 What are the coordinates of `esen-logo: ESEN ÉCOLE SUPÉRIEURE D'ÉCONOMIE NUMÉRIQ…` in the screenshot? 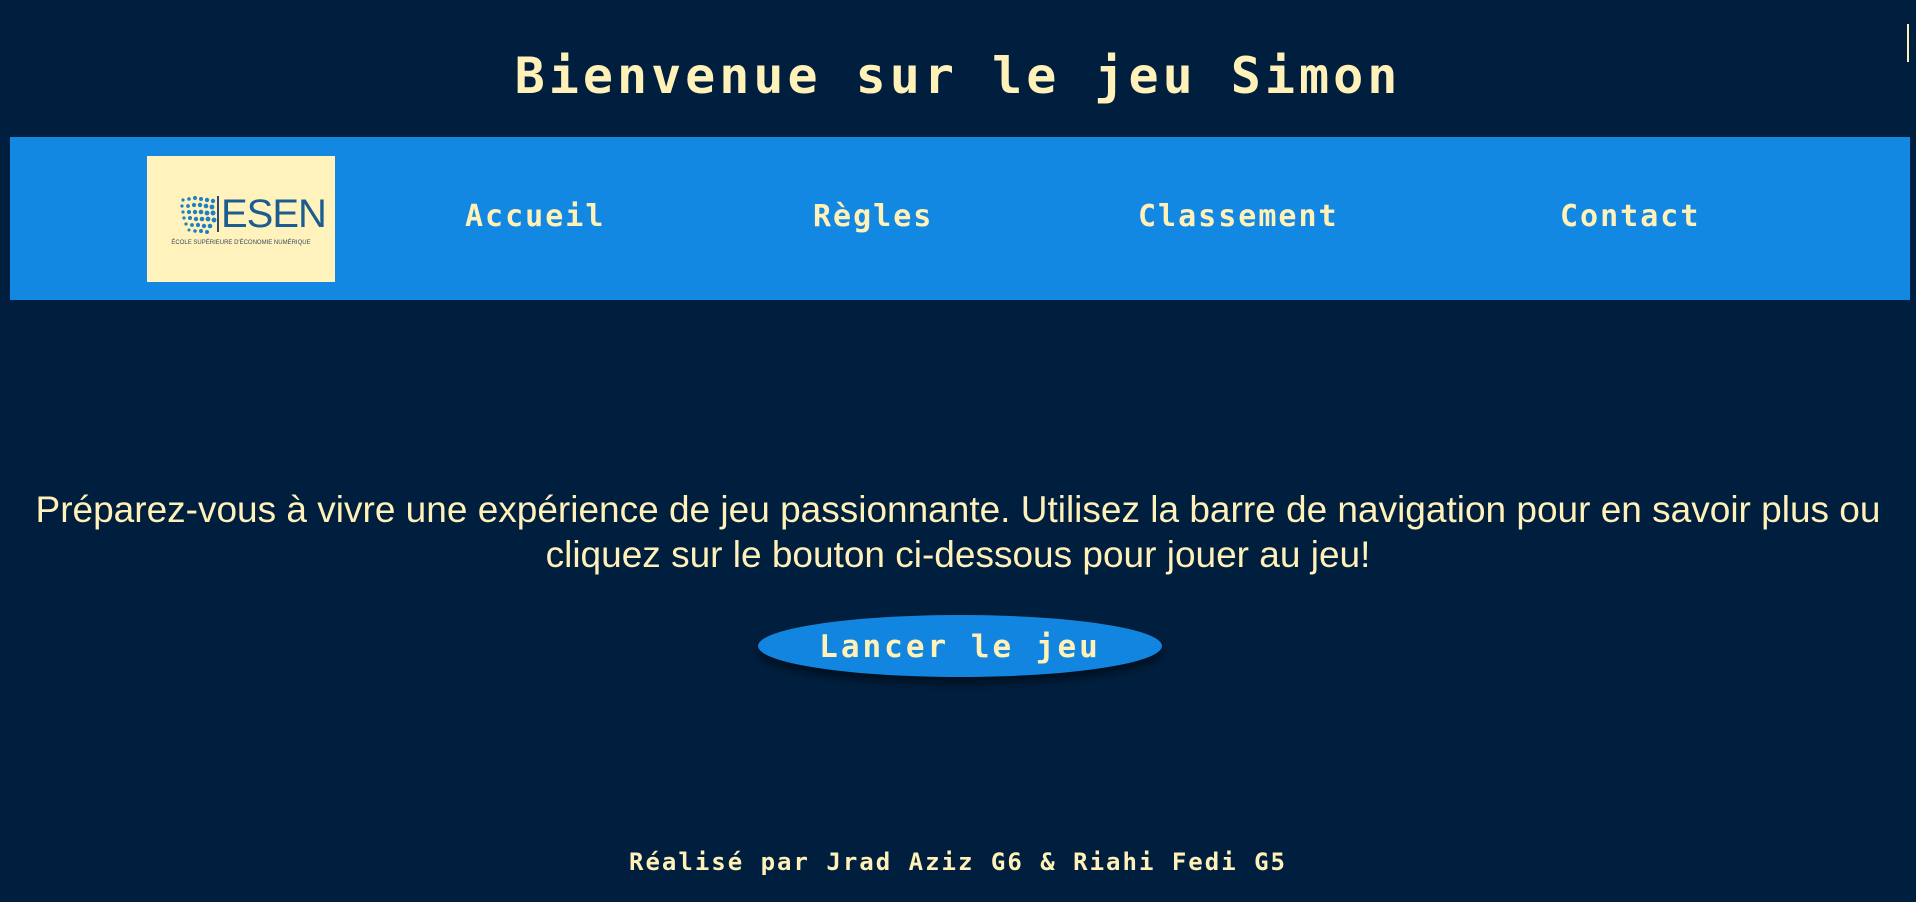 It's located at (241, 219).